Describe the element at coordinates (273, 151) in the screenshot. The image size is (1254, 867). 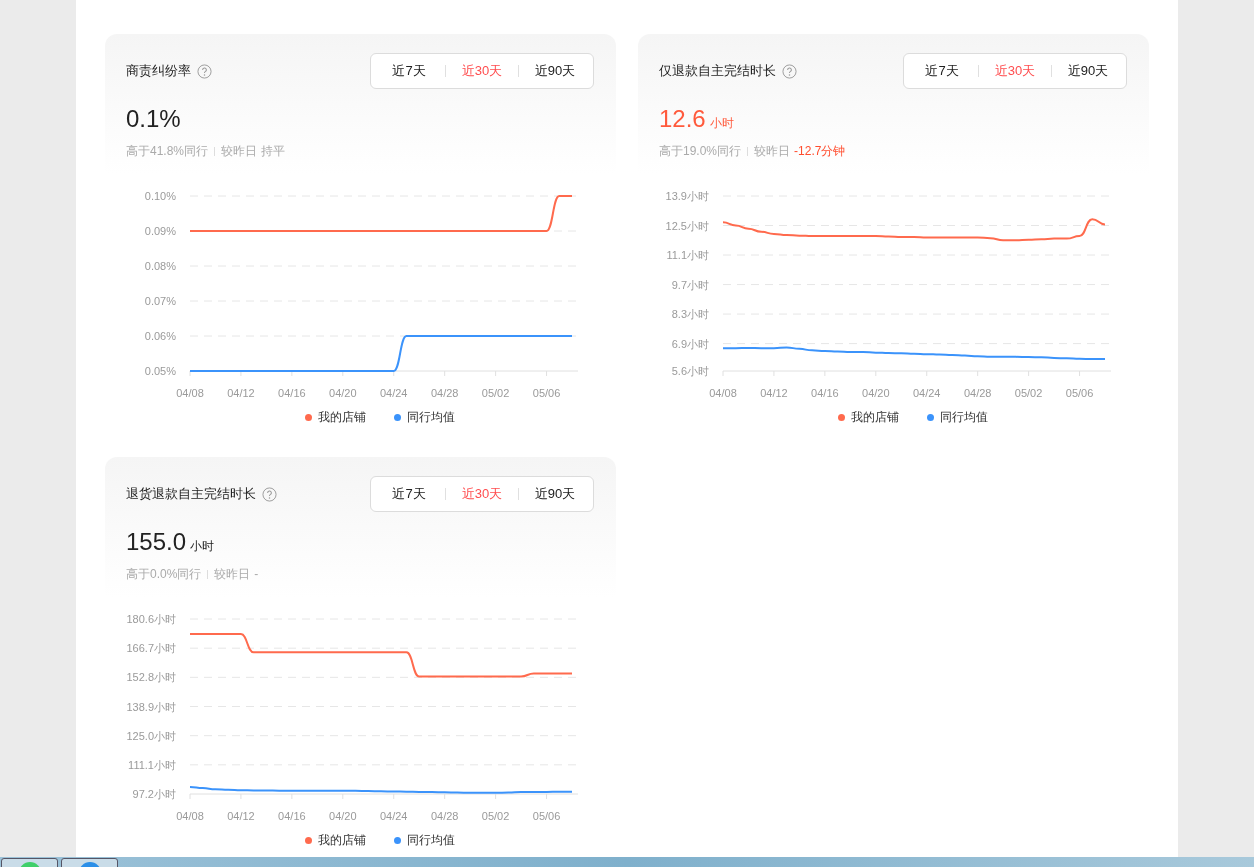
I see `day-change: 持平` at that location.